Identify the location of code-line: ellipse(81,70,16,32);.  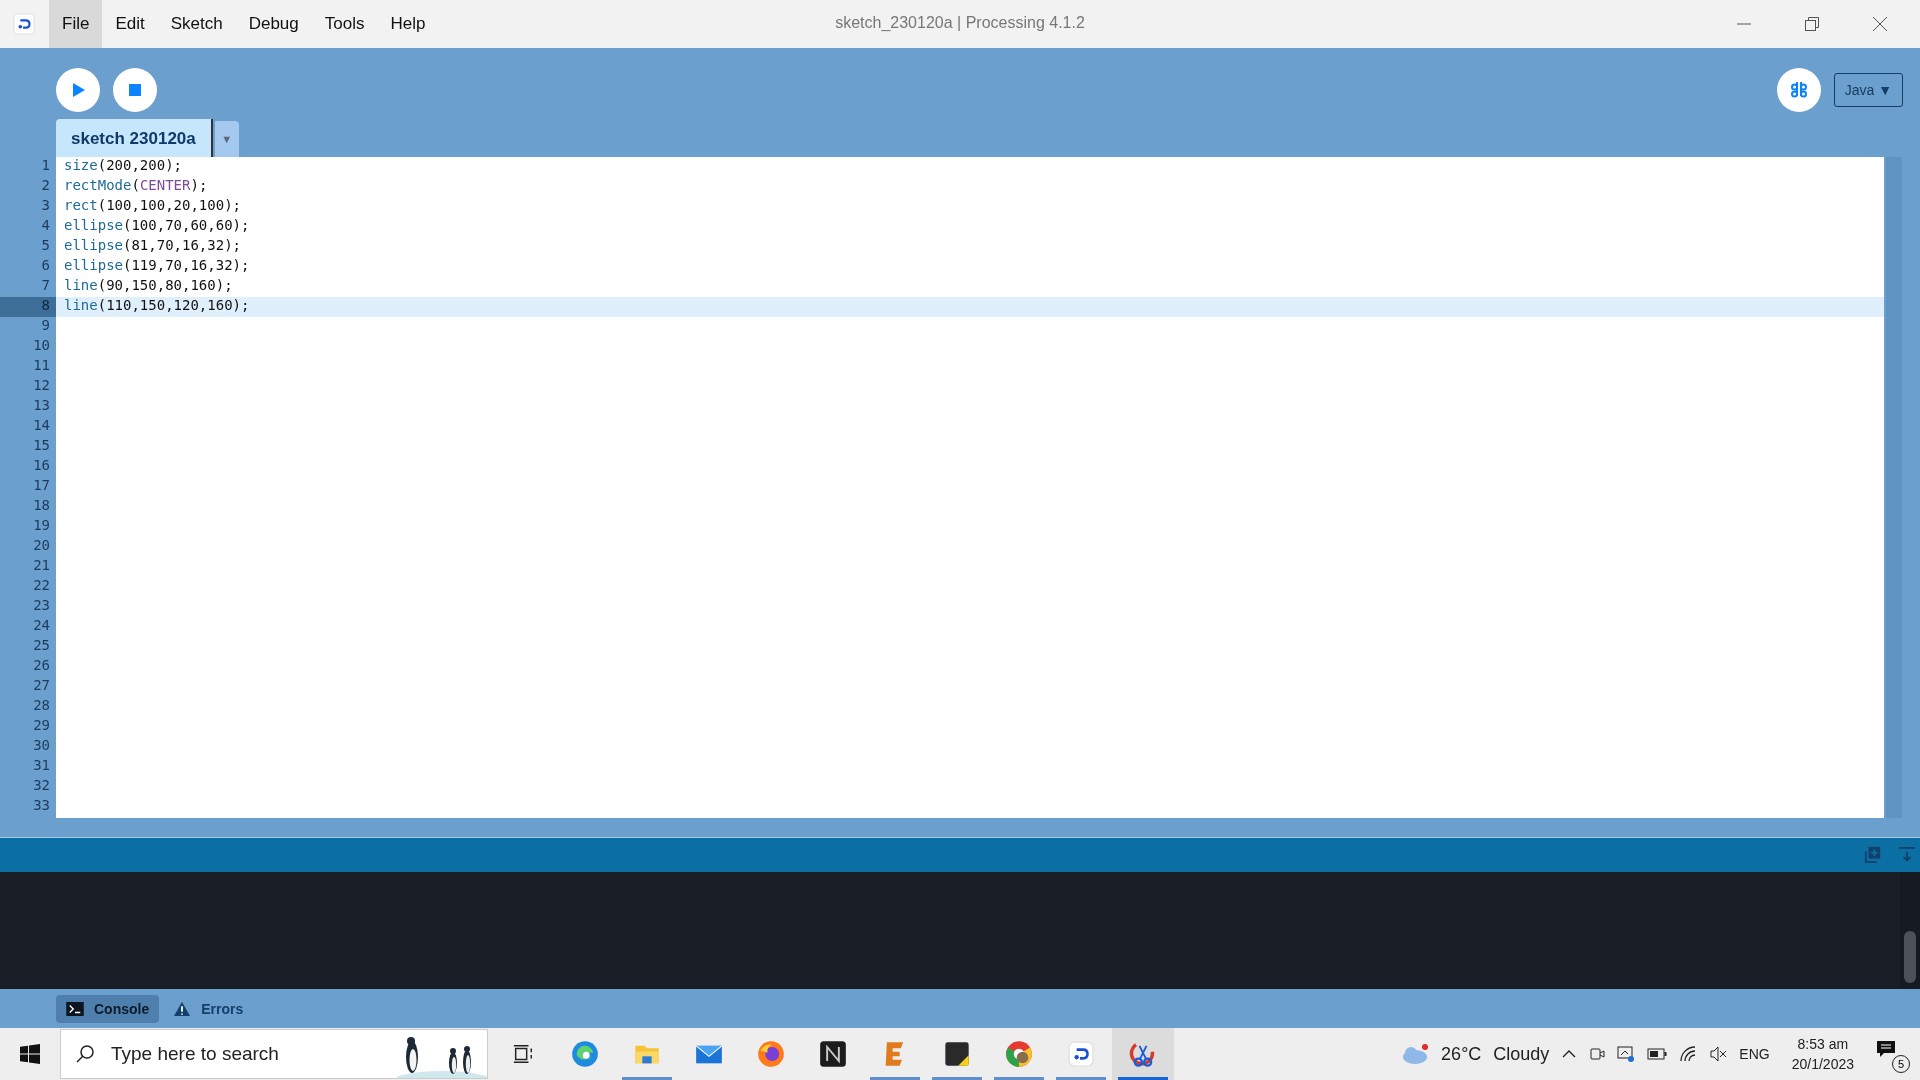
(153, 245).